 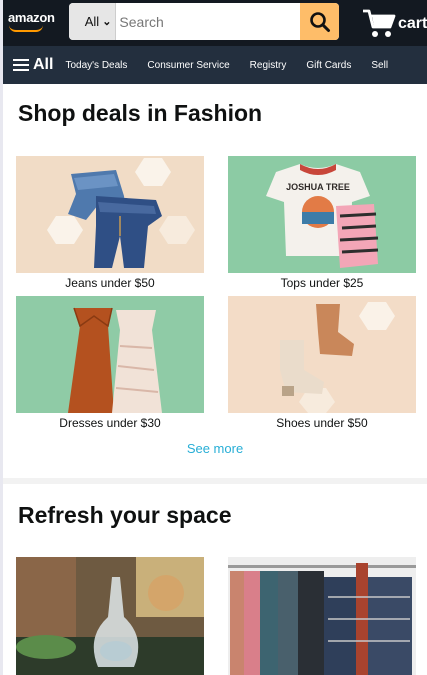 I want to click on chevron-down-icon: ⌄, so click(x=107, y=22).